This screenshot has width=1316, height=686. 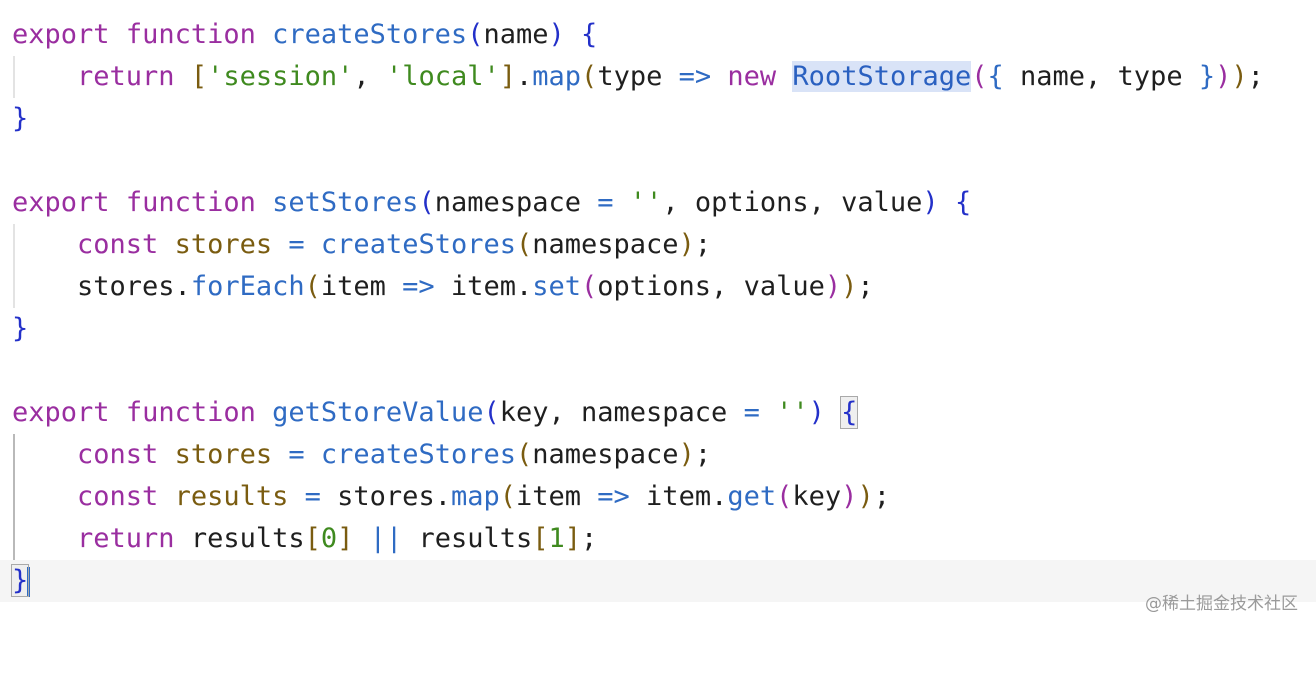 I want to click on watermark: @稀土掘金技术社区, so click(x=1221, y=604).